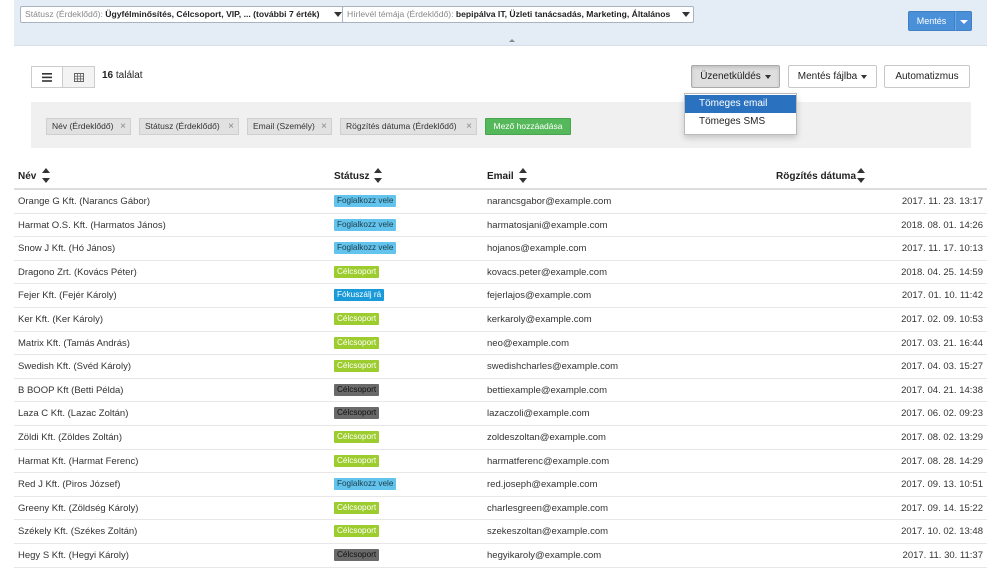 The image size is (1000, 568). What do you see at coordinates (528, 126) in the screenshot?
I see `add-field-button: Mező hozzáadása` at bounding box center [528, 126].